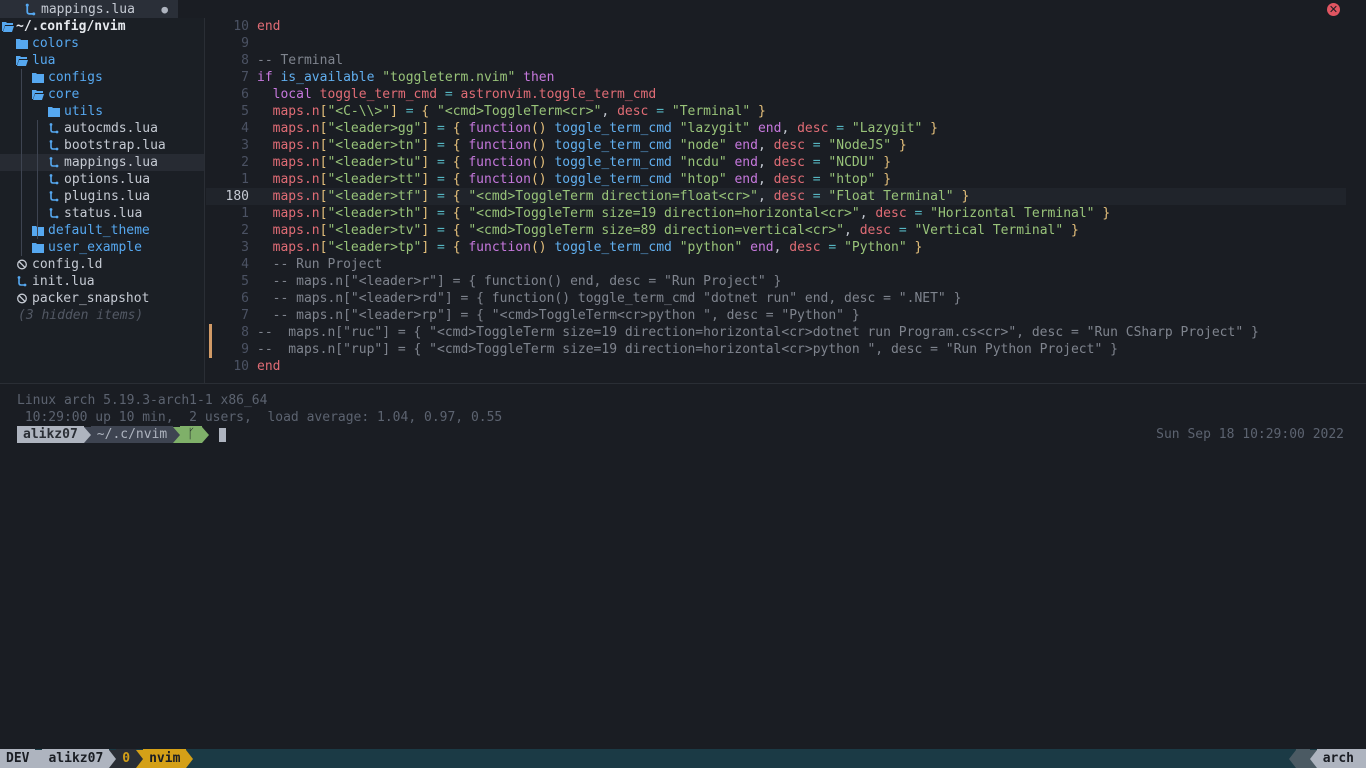 The height and width of the screenshot is (768, 1366). I want to click on prompt-path: ~/.c/nvim, so click(132, 434).